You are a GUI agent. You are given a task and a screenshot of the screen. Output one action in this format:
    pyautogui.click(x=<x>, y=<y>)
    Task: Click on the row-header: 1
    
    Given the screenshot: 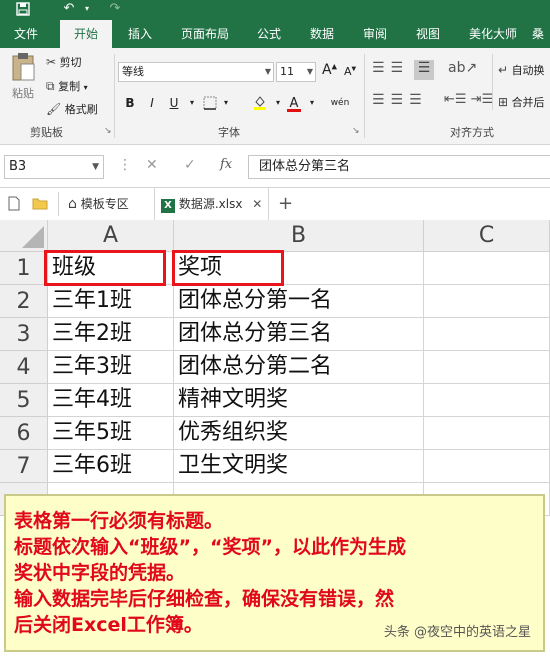 What is the action you would take?
    pyautogui.click(x=24, y=268)
    